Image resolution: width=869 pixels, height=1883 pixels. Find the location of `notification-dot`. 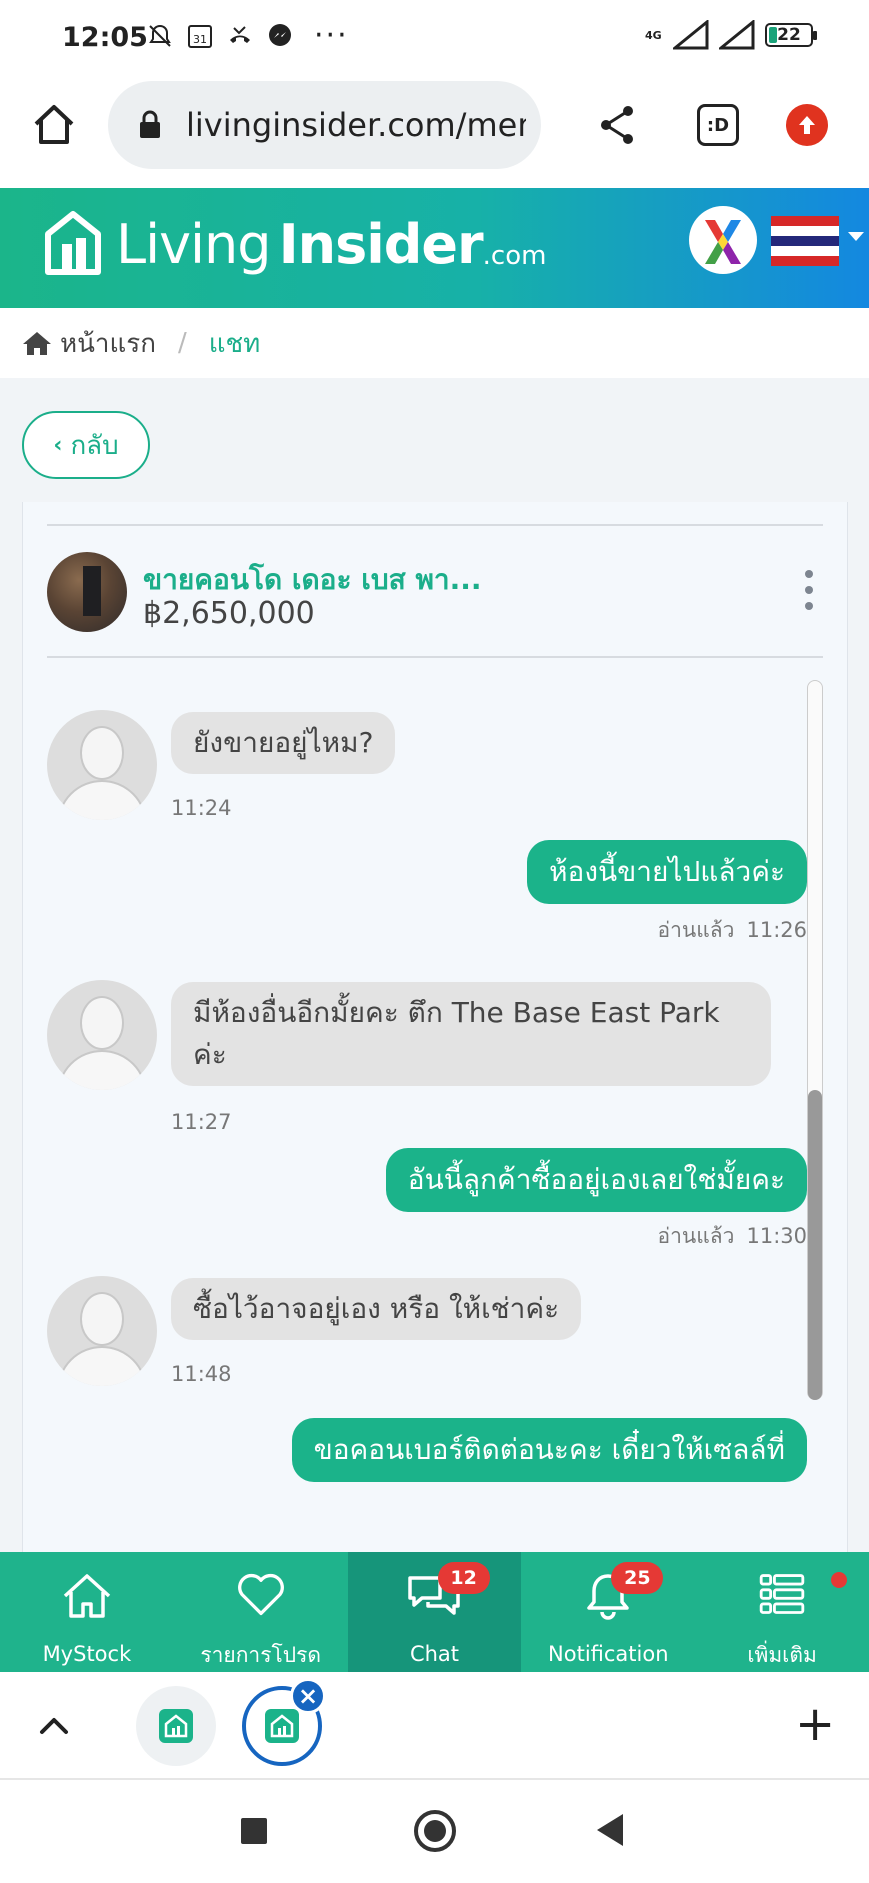

notification-dot is located at coordinates (838, 1580).